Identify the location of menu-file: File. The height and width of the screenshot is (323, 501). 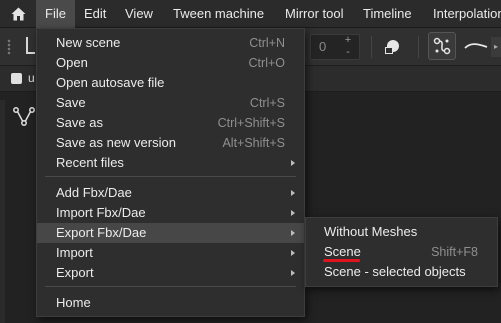
(55, 14).